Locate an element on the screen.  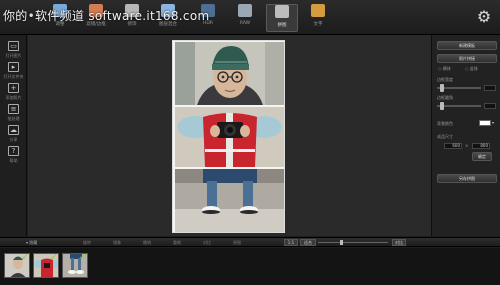
open-folder-button: ▸ 打开文件夹 is located at coordinates (13, 72).